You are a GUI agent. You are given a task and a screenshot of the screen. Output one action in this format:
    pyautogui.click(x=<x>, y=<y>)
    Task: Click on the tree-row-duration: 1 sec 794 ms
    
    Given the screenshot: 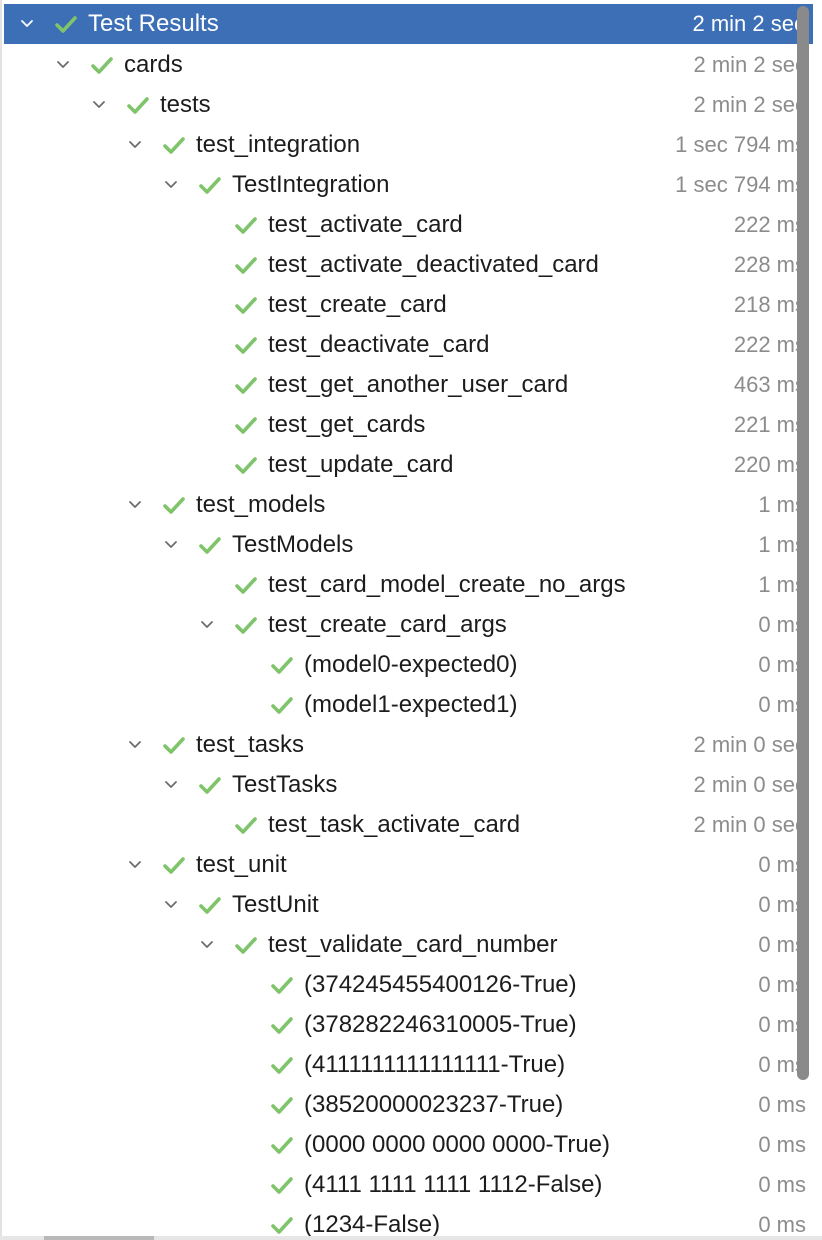 What is the action you would take?
    pyautogui.click(x=740, y=184)
    